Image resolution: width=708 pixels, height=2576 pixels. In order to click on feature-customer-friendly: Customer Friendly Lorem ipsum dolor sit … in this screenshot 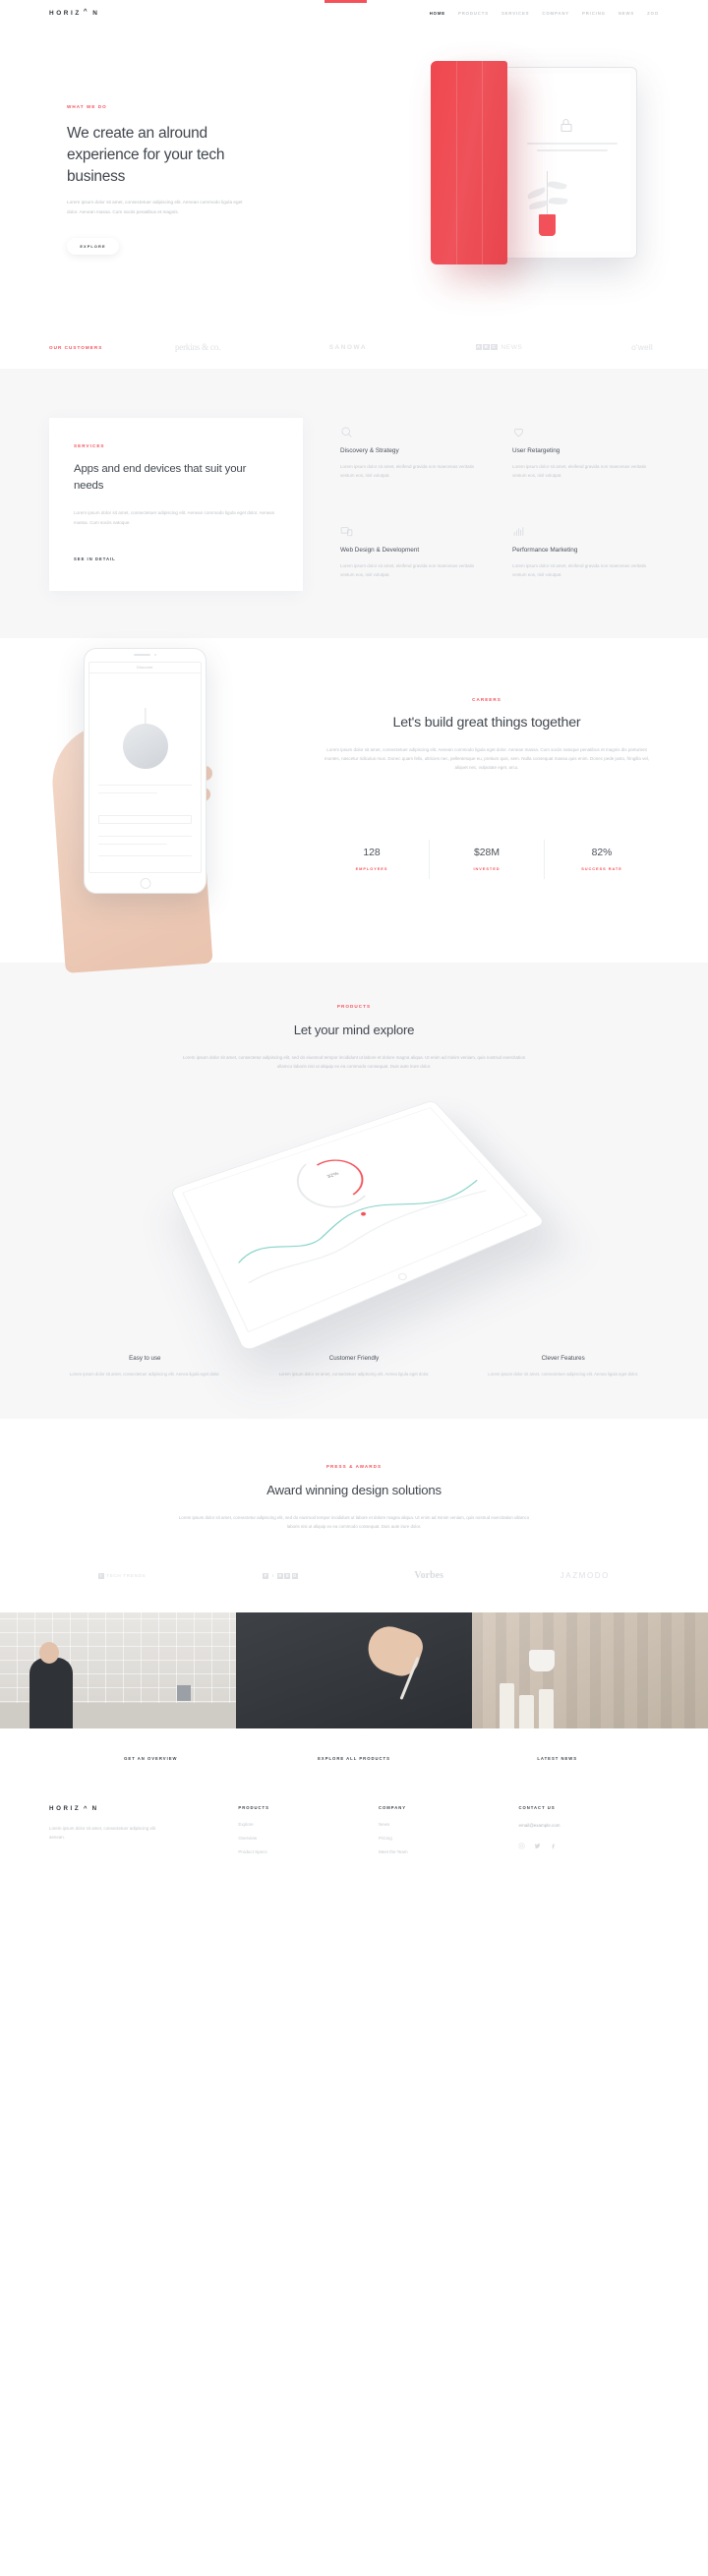, I will do `click(354, 1367)`.